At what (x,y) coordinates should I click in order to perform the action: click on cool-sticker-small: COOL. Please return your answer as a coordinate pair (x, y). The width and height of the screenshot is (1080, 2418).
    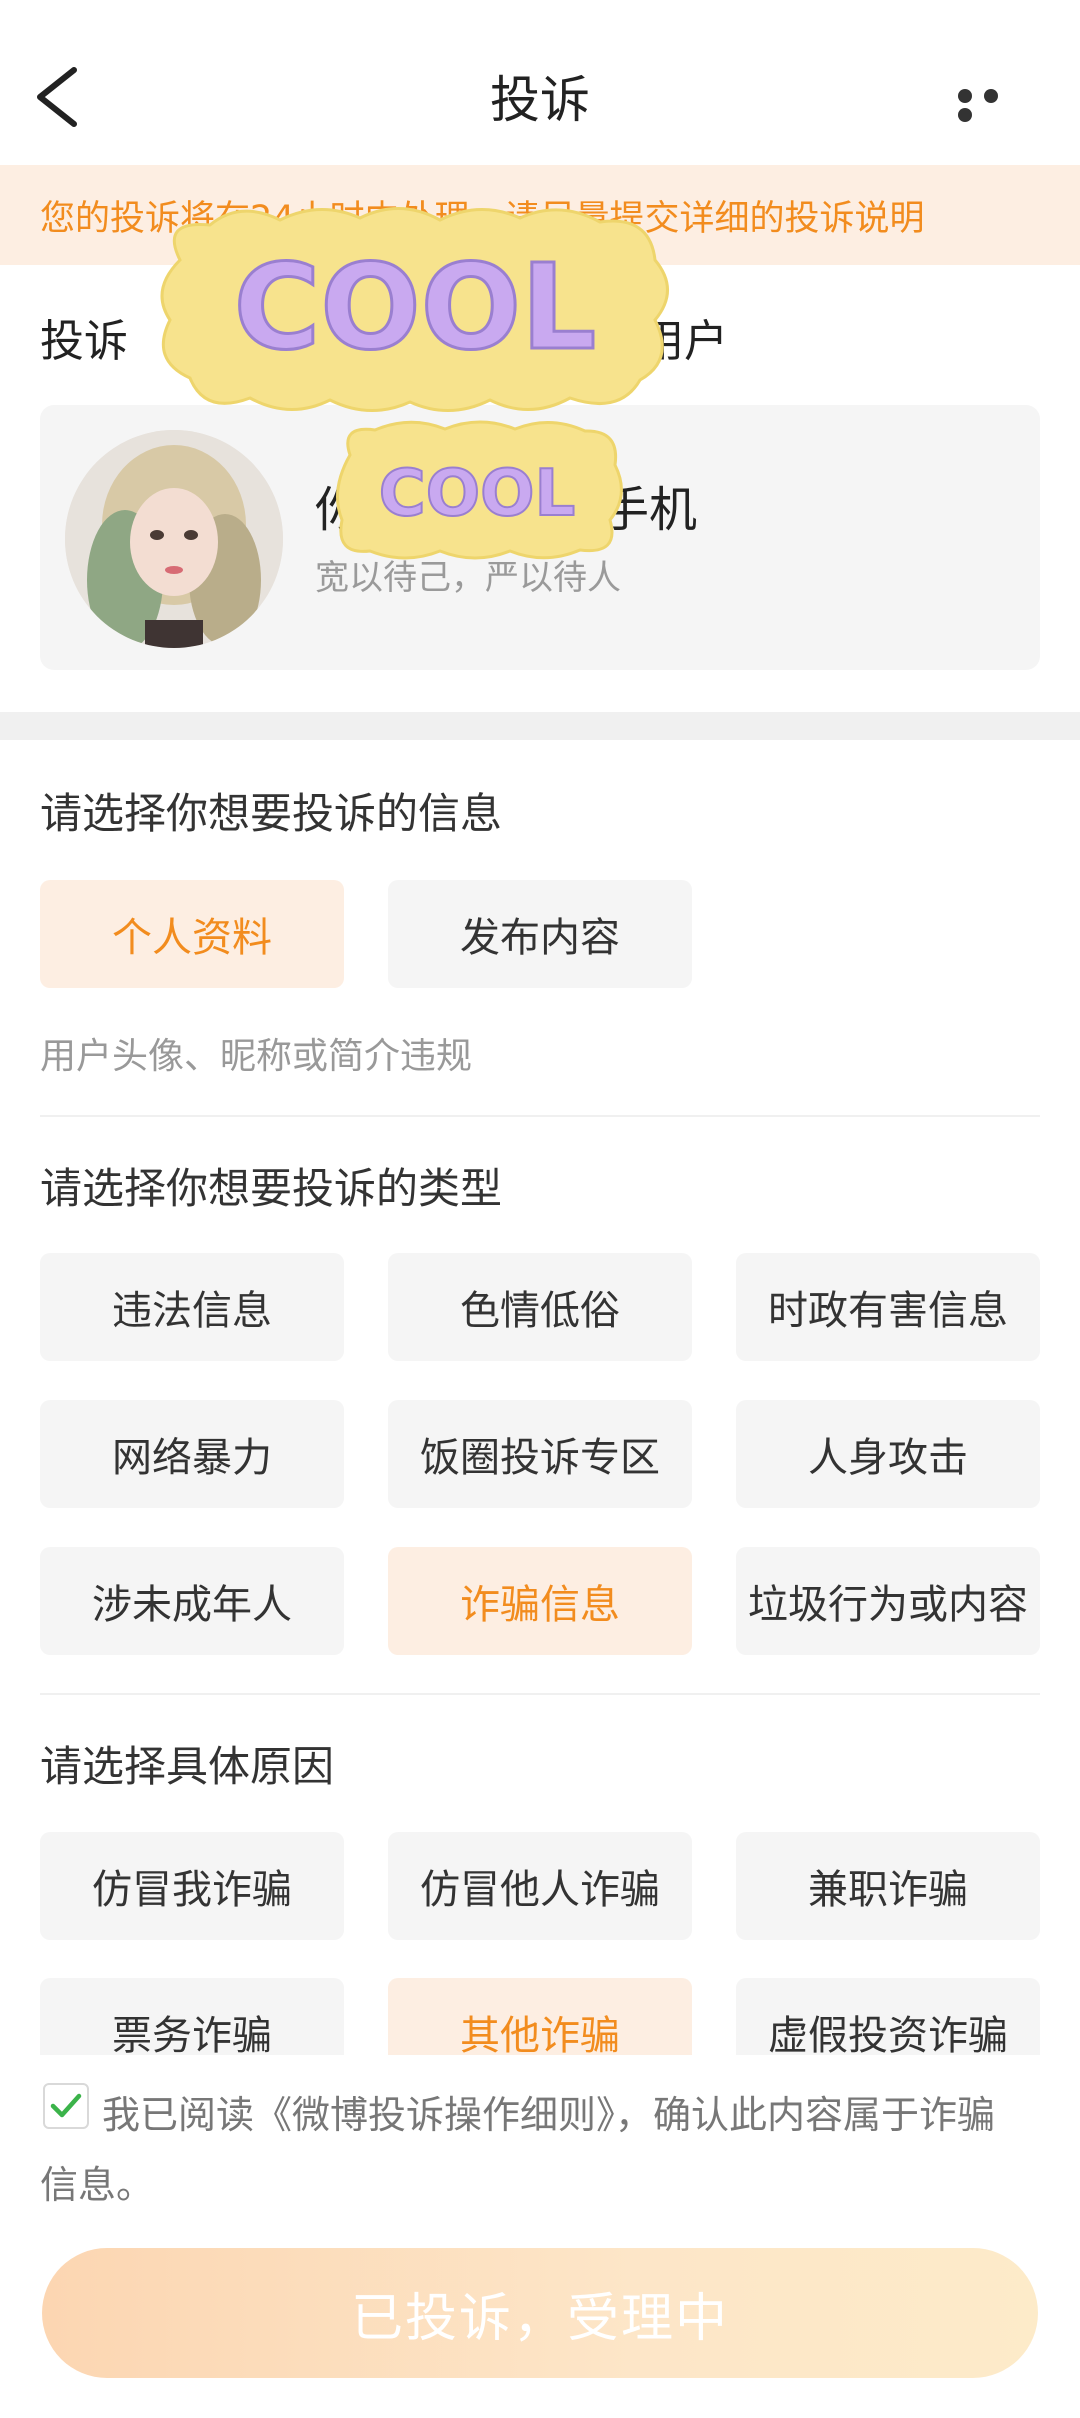
    Looking at the image, I should click on (477, 490).